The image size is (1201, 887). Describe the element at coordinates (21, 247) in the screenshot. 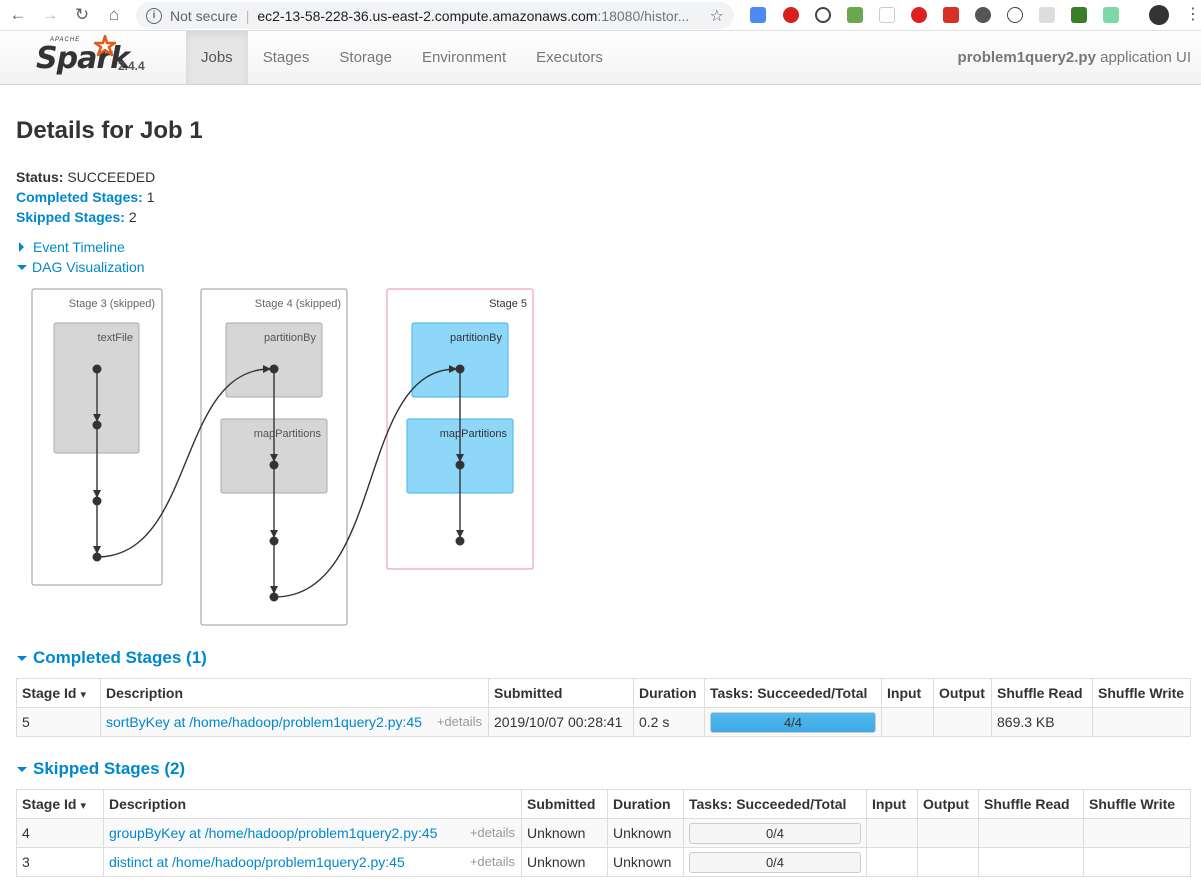

I see `arrow-right-icon` at that location.